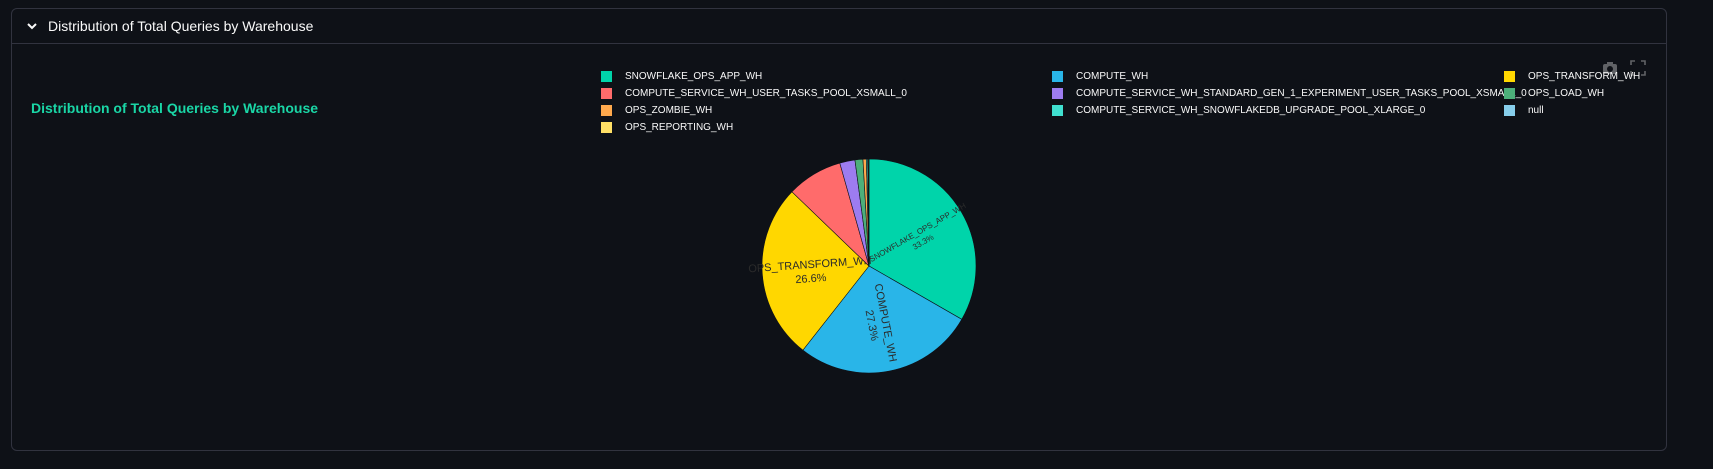 The image size is (1713, 469). I want to click on chevron-down-icon, so click(32, 26).